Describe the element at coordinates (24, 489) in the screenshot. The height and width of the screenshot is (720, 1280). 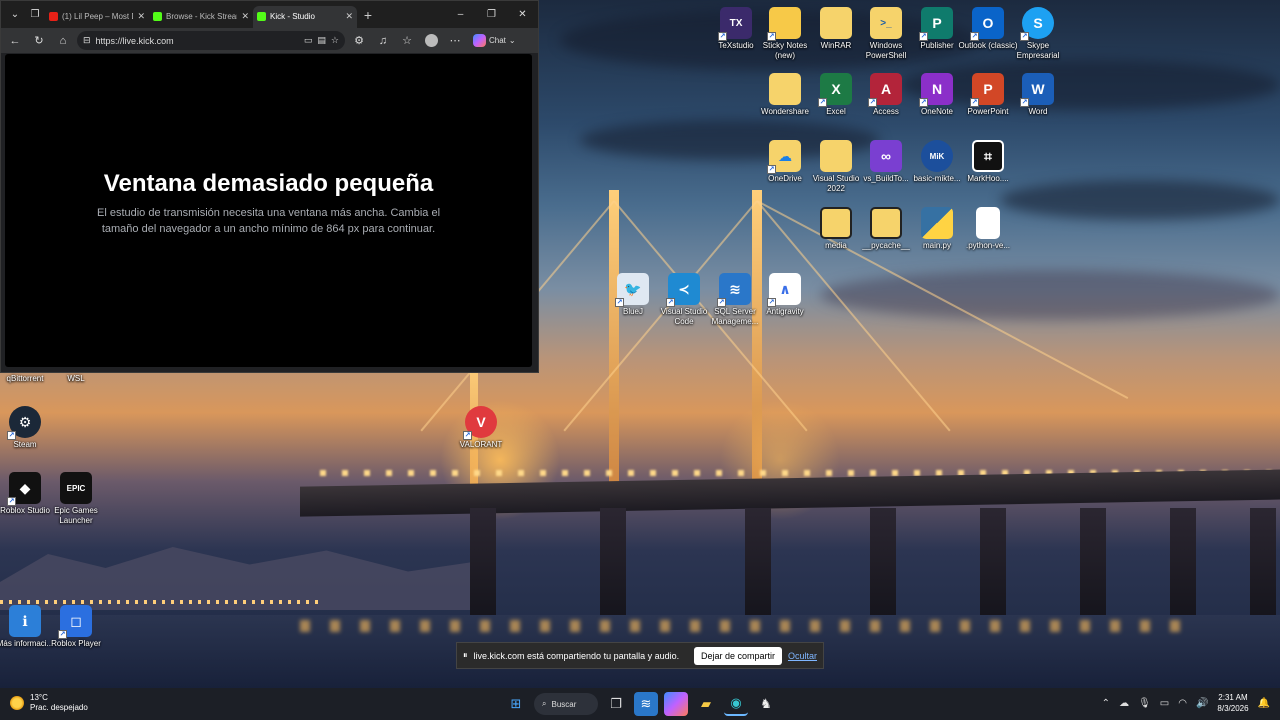
I see `roblox-studio-icon: ◆ ↗` at that location.